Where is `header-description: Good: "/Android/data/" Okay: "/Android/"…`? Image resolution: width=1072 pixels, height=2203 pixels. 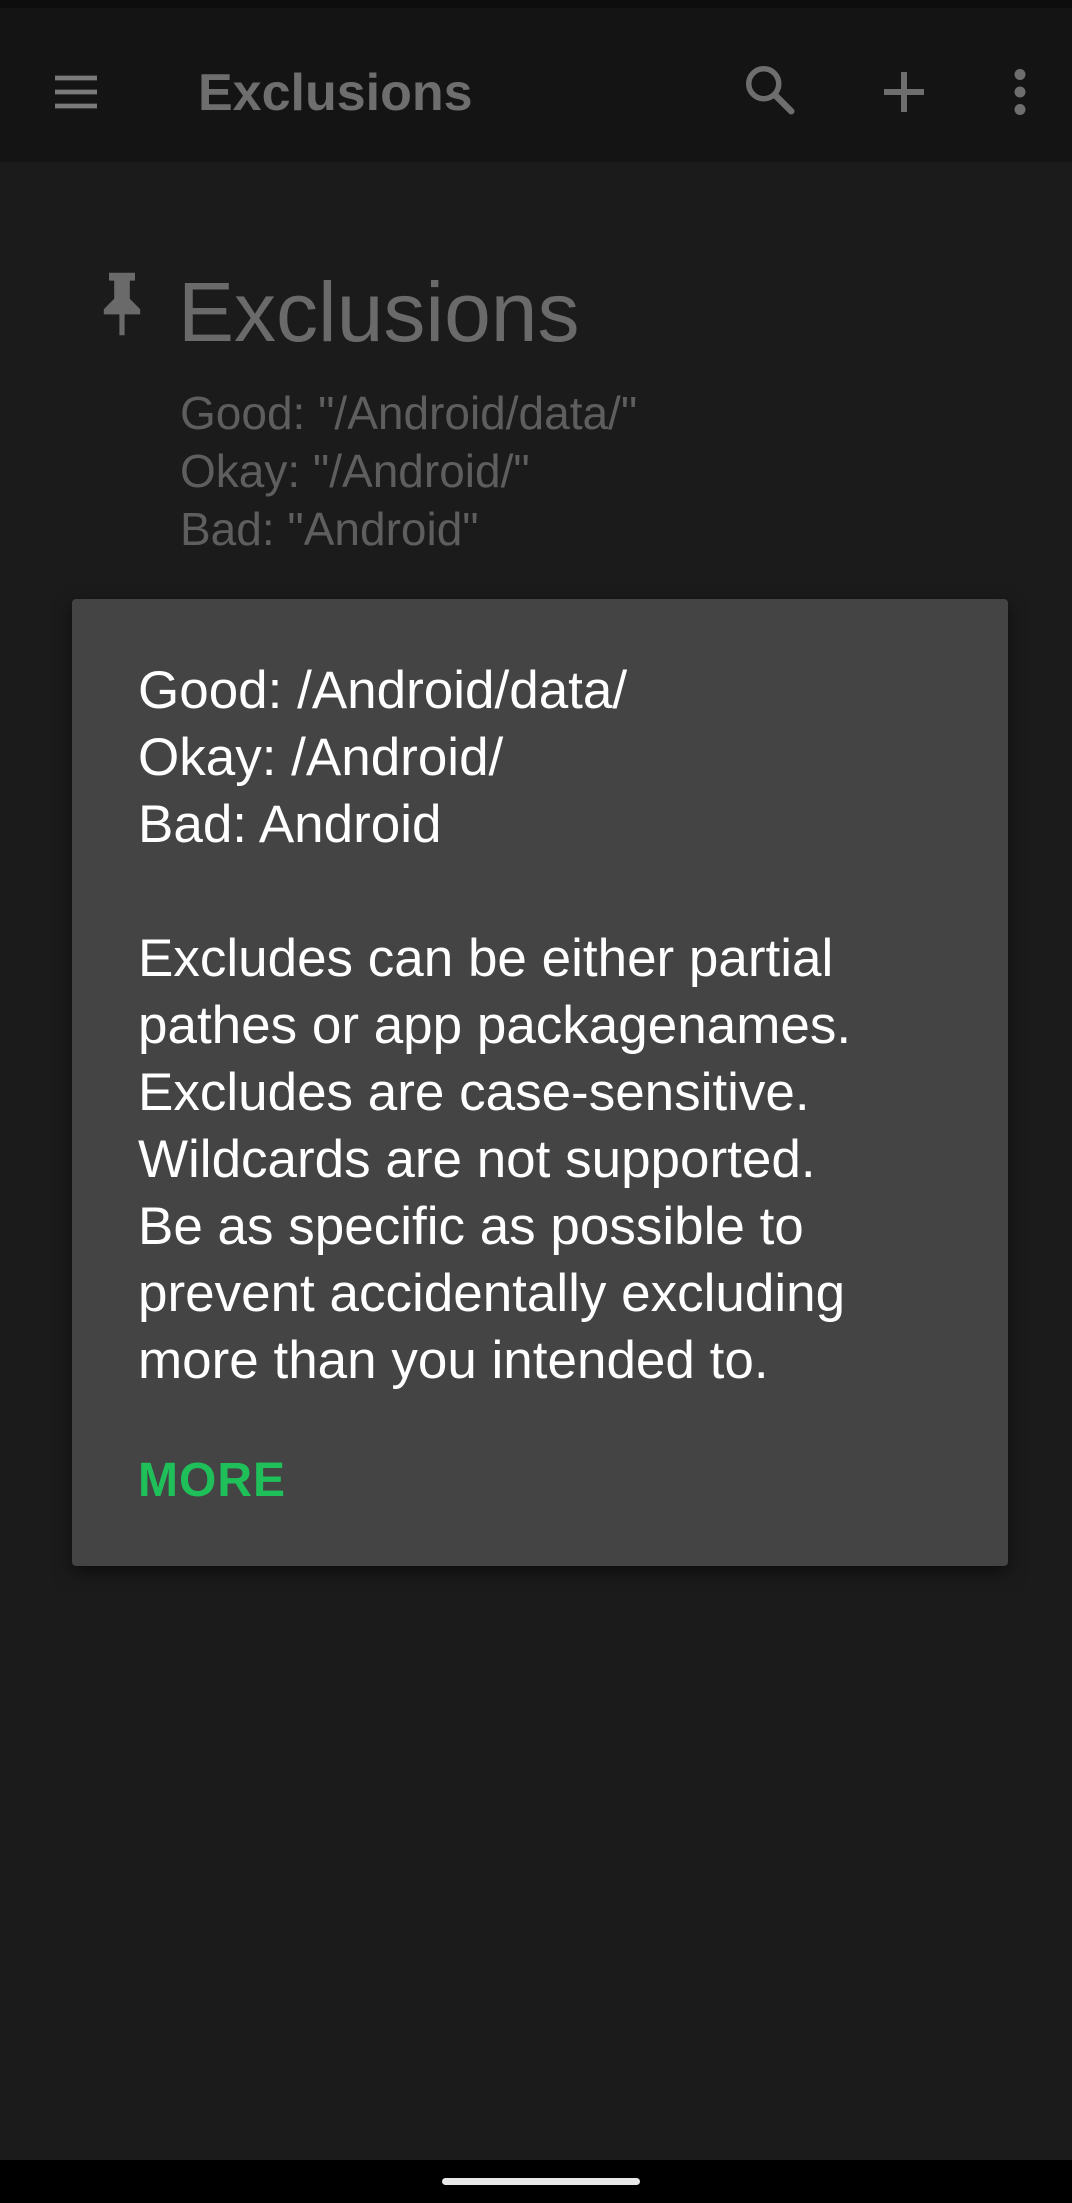
header-description: Good: "/Android/data/" Okay: "/Android/"… is located at coordinates (408, 471).